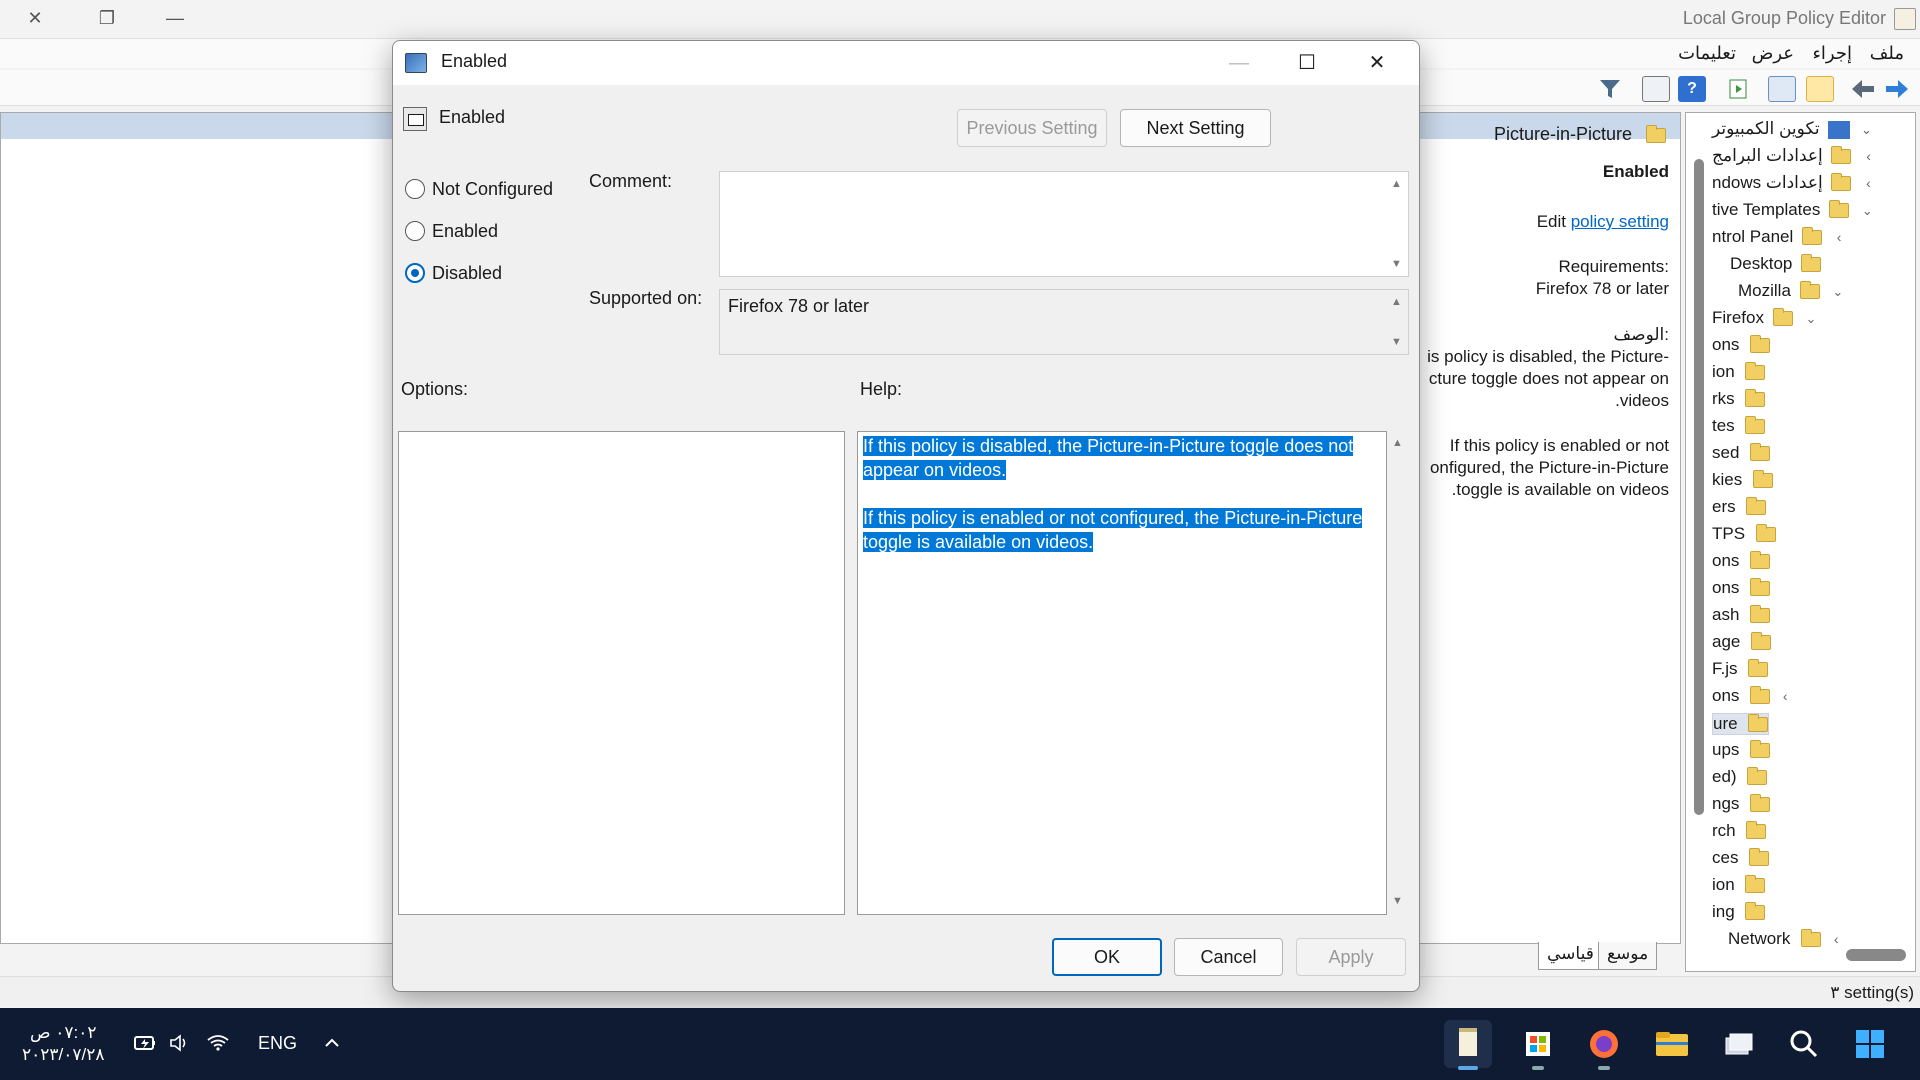 The height and width of the screenshot is (1080, 1920). What do you see at coordinates (1739, 427) in the screenshot?
I see `tree-item: tes` at bounding box center [1739, 427].